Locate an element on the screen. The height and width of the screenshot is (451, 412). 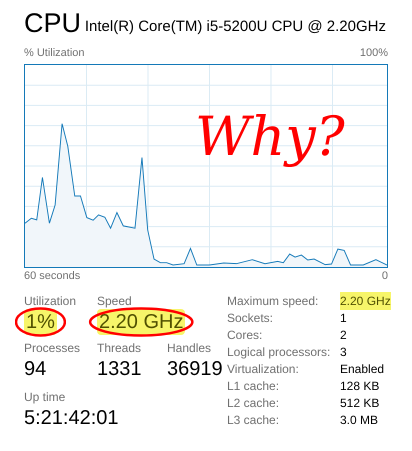
detail-label: Logical processors: is located at coordinates (279, 352).